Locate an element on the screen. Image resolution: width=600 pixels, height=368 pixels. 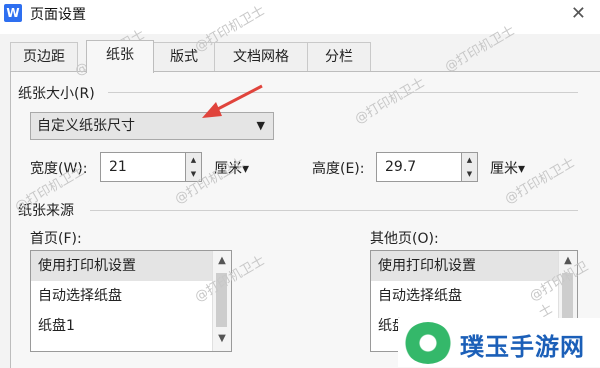
width-unit-select: 厘米▾ is located at coordinates (231, 168).